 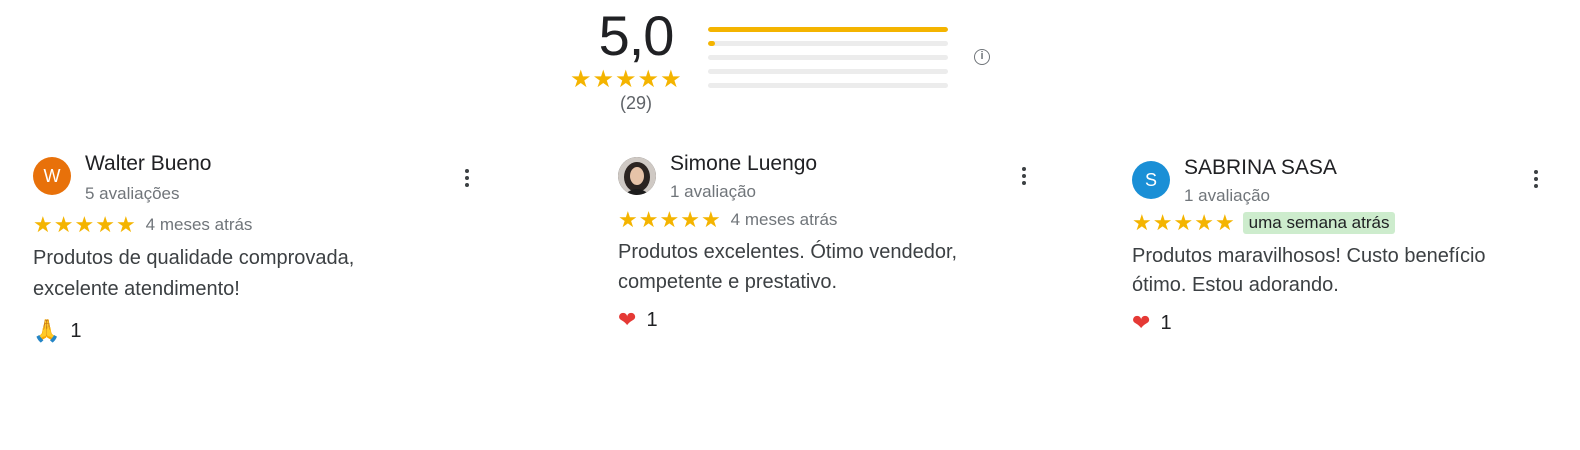 What do you see at coordinates (1260, 168) in the screenshot?
I see `reviewer-name: SABRINA SASA` at bounding box center [1260, 168].